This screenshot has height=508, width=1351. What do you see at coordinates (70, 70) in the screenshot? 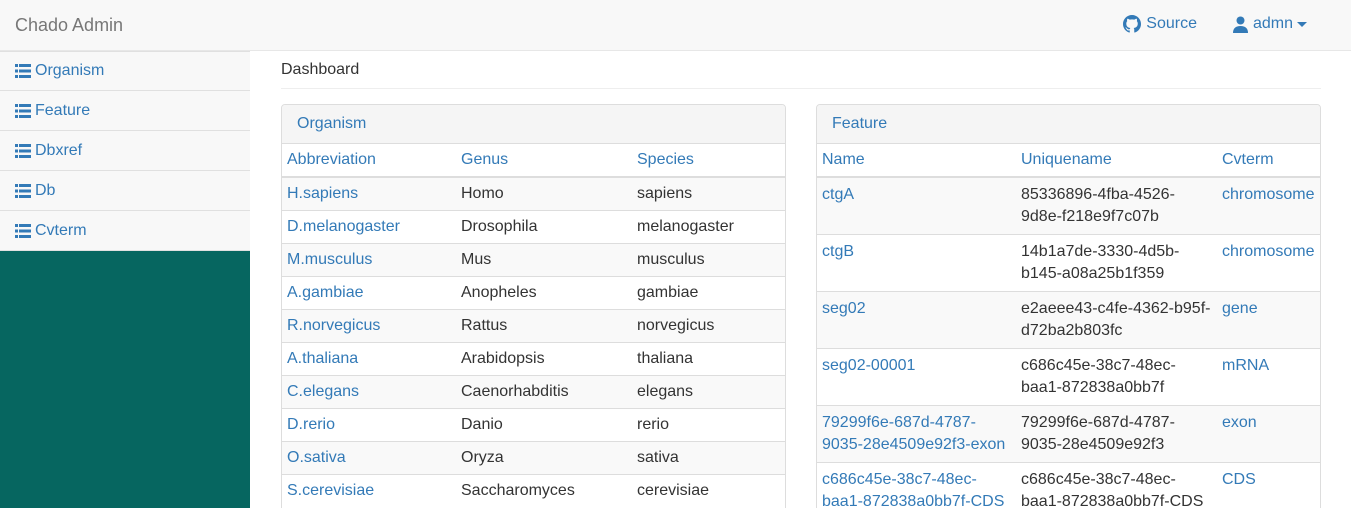
I see `sidebar-item-label: Organism` at bounding box center [70, 70].